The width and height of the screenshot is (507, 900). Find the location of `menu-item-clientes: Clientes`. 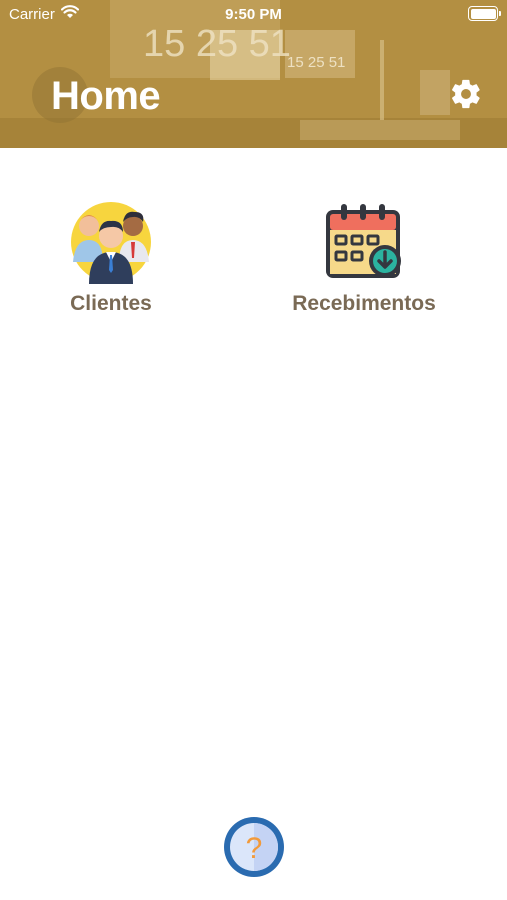

menu-item-clientes: Clientes is located at coordinates (111, 258).